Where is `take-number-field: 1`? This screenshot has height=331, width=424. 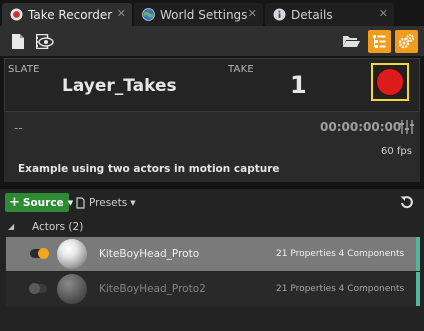 take-number-field: 1 is located at coordinates (298, 85).